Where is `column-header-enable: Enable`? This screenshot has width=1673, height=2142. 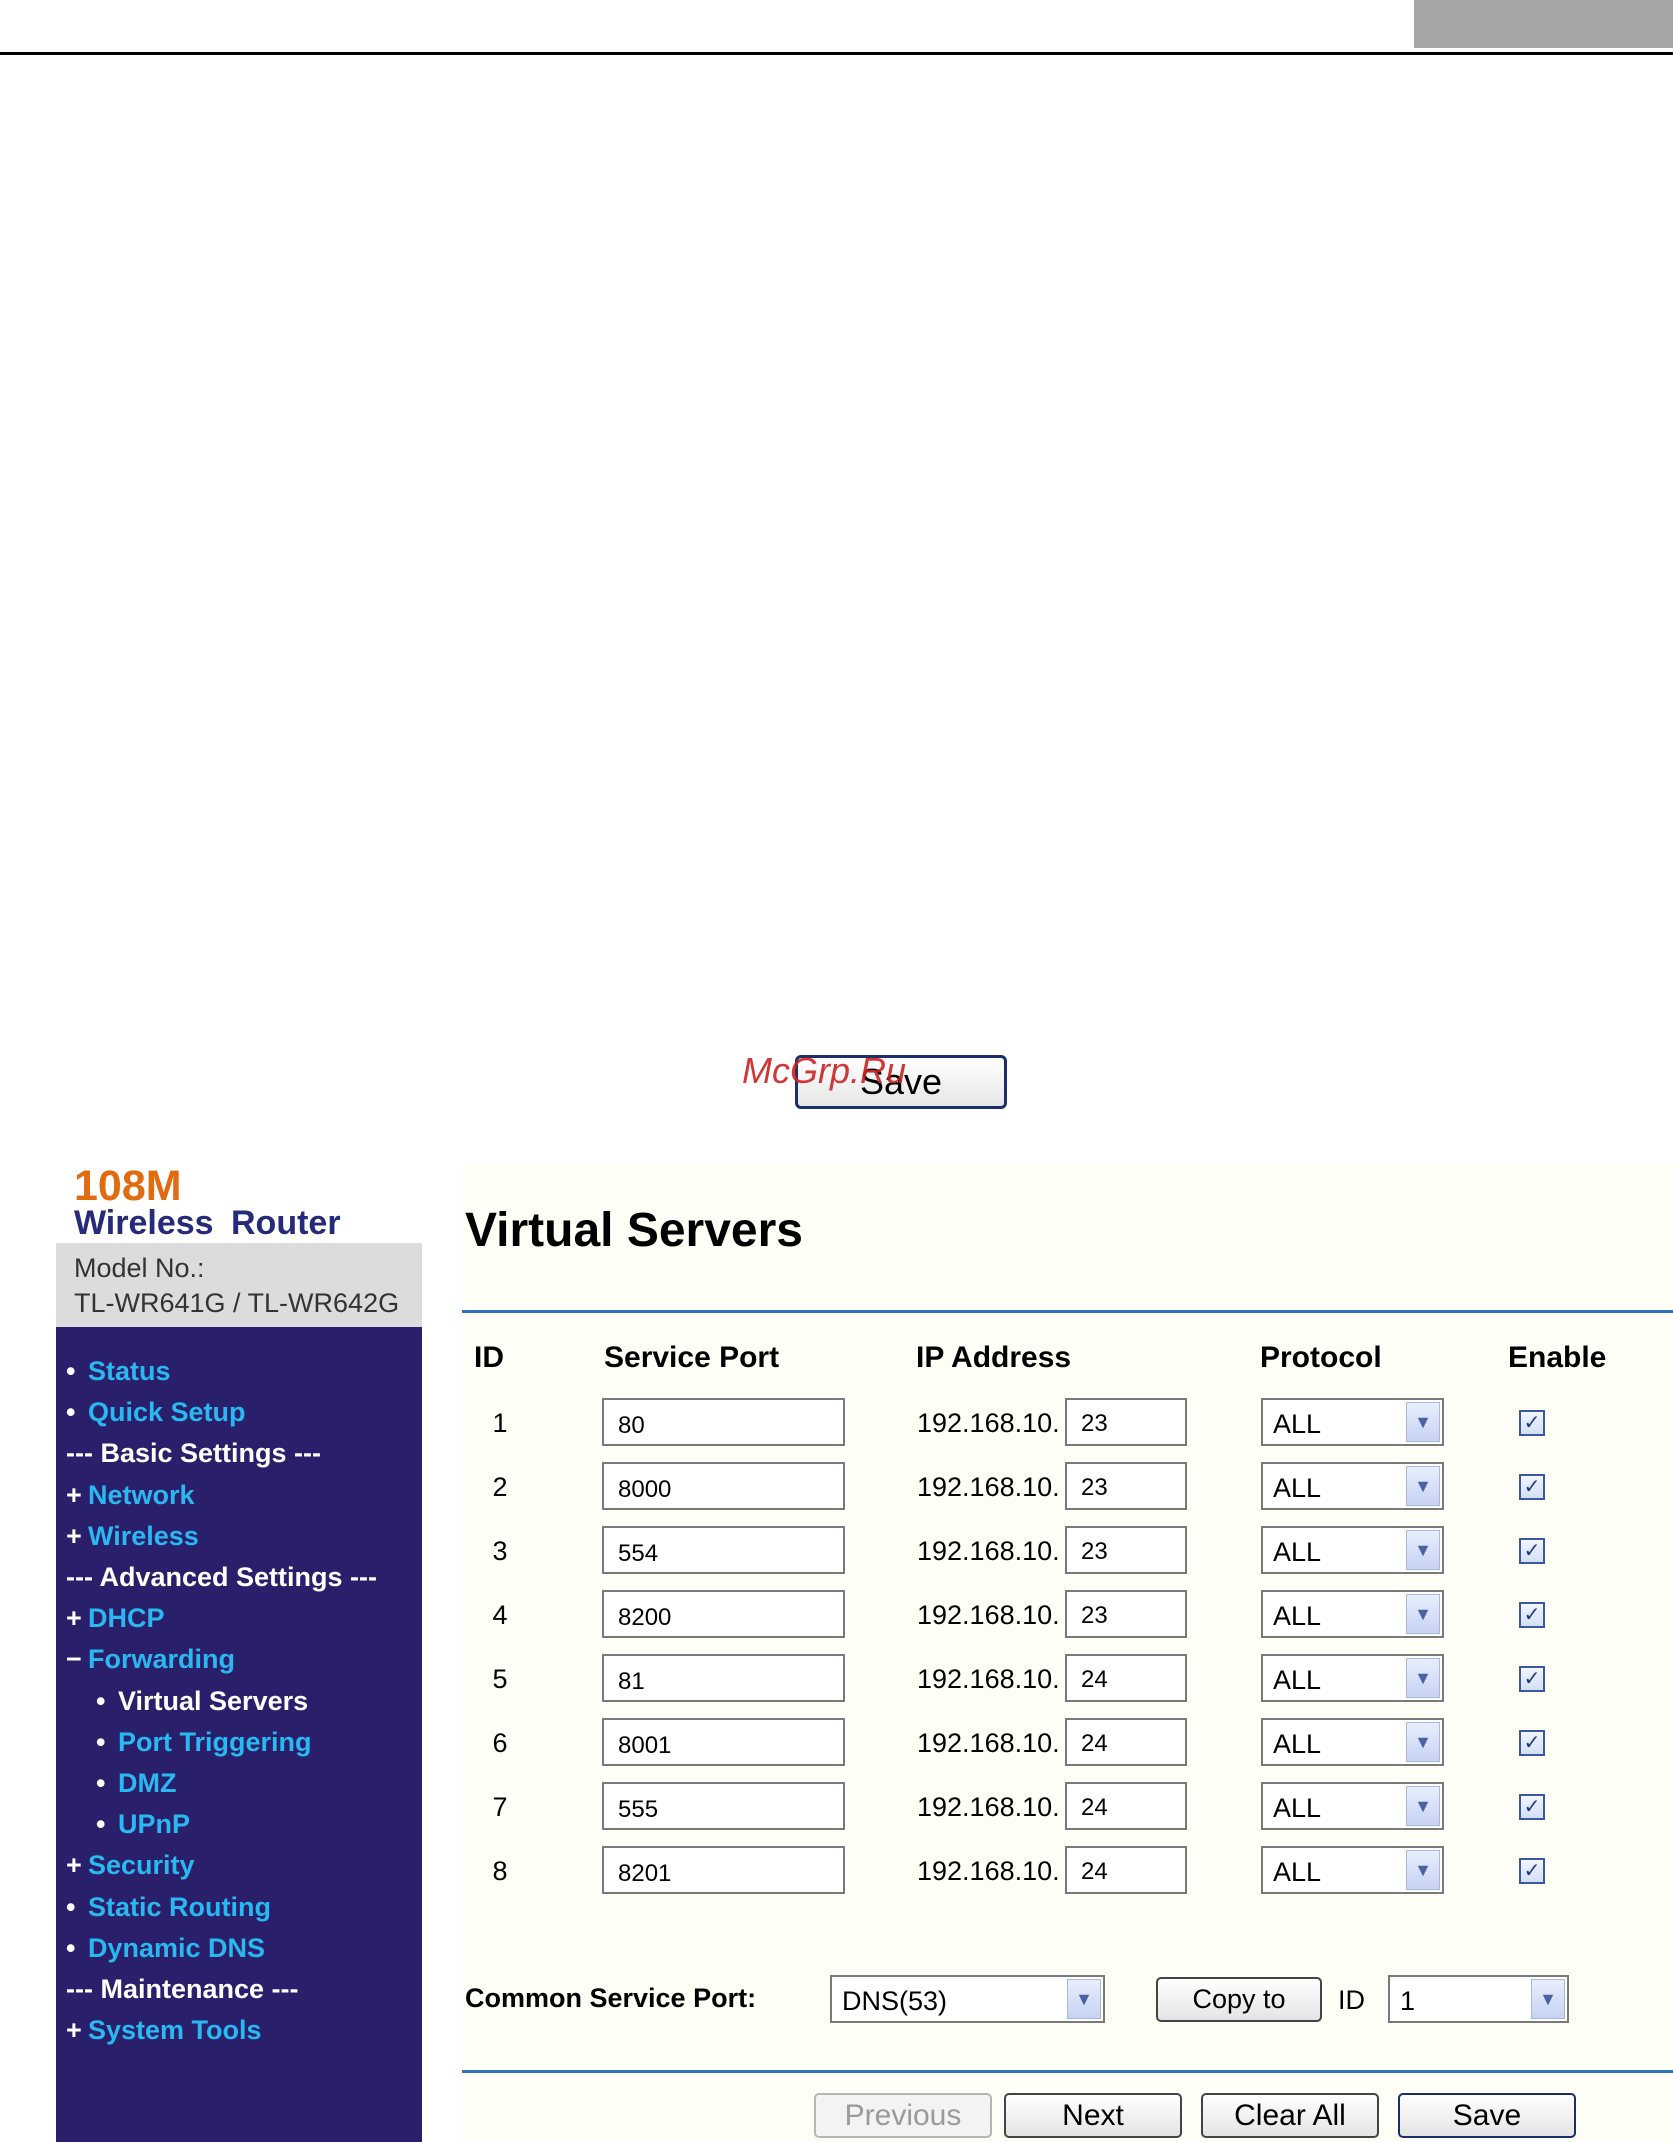 column-header-enable: Enable is located at coordinates (1557, 1357).